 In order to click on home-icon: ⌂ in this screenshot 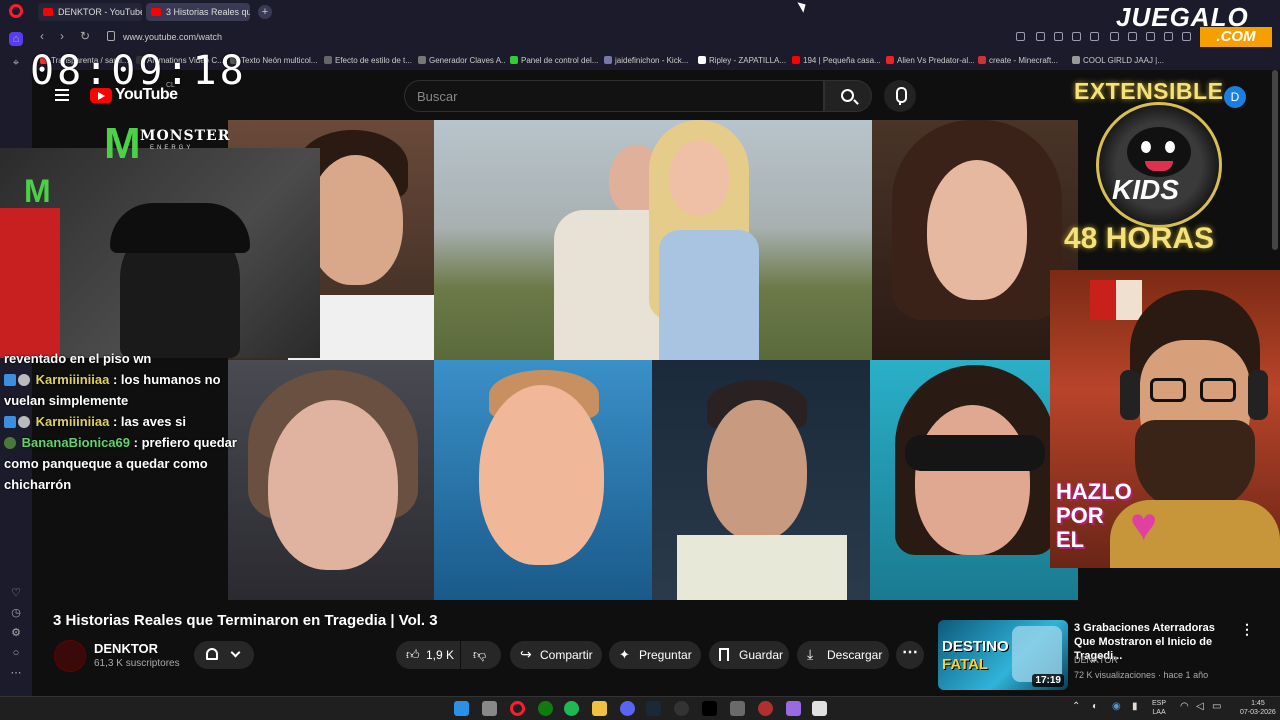, I will do `click(16, 39)`.